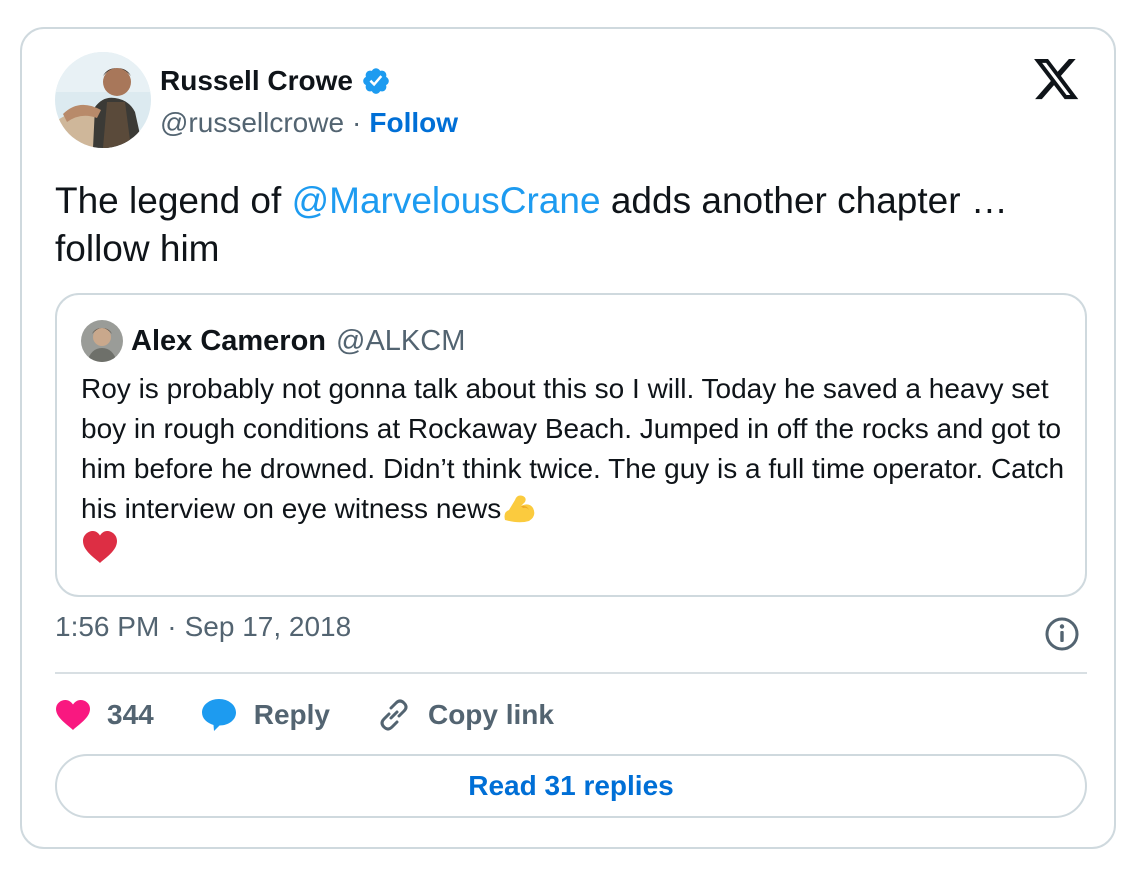 Image resolution: width=1138 pixels, height=880 pixels. What do you see at coordinates (256, 81) in the screenshot?
I see `author-display-name: Russell Crowe` at bounding box center [256, 81].